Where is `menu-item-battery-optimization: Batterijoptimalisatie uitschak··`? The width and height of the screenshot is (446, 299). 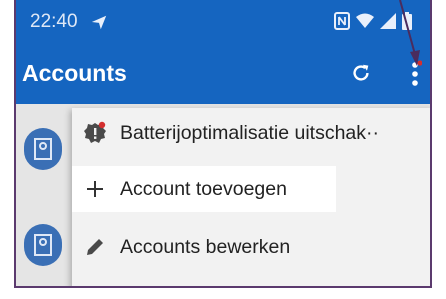 menu-item-battery-optimization: Batterijoptimalisatie uitschak·· is located at coordinates (251, 133).